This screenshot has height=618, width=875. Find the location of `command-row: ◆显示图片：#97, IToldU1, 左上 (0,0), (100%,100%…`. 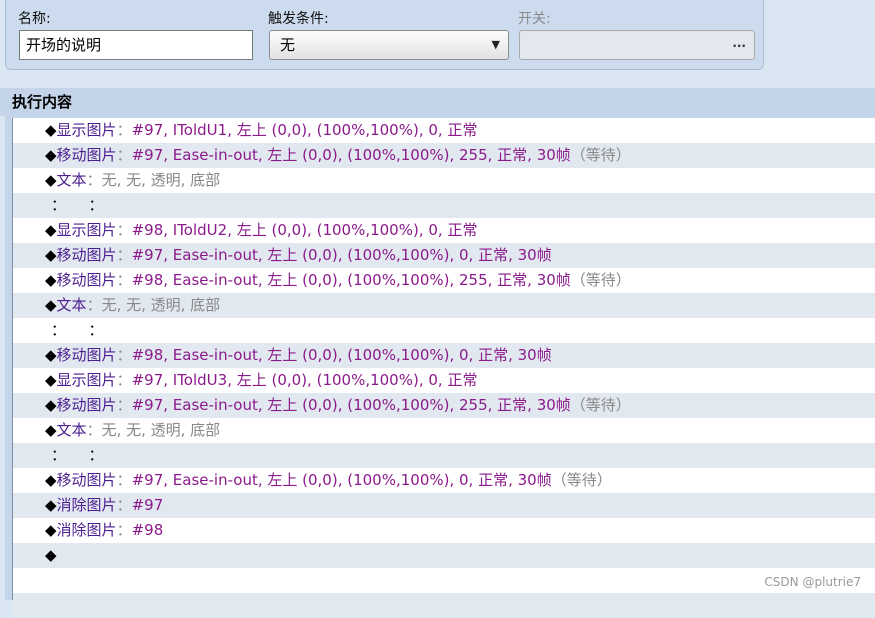

command-row: ◆显示图片：#97, IToldU1, 左上 (0,0), (100%,100%… is located at coordinates (444, 130).